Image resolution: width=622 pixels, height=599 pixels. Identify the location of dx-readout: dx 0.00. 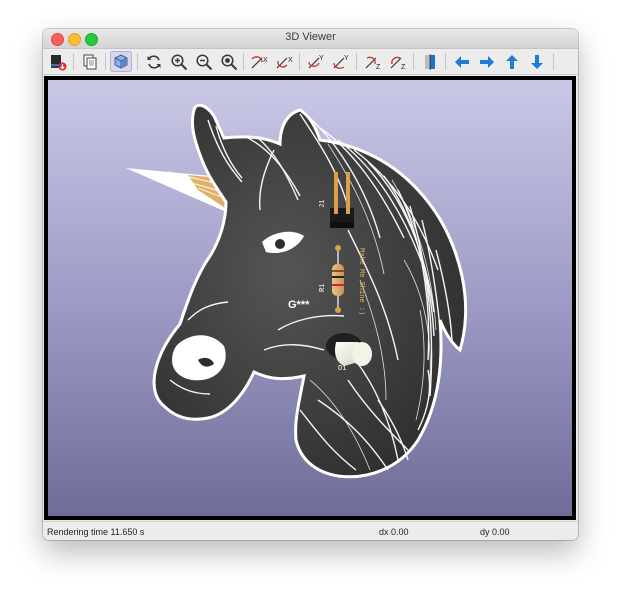
(394, 532).